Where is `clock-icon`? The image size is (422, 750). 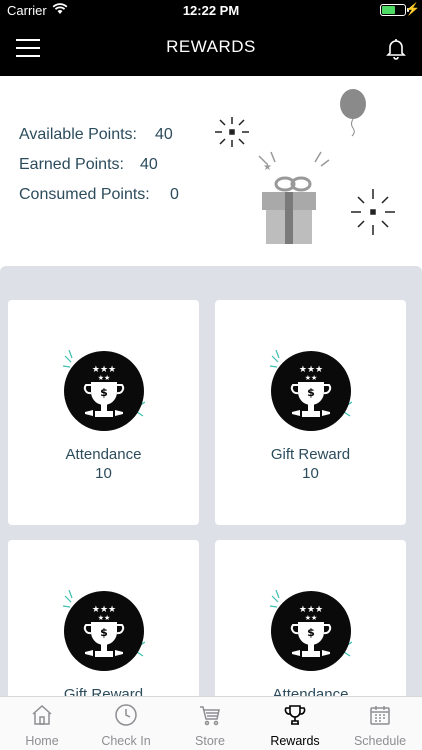 clock-icon is located at coordinates (126, 715).